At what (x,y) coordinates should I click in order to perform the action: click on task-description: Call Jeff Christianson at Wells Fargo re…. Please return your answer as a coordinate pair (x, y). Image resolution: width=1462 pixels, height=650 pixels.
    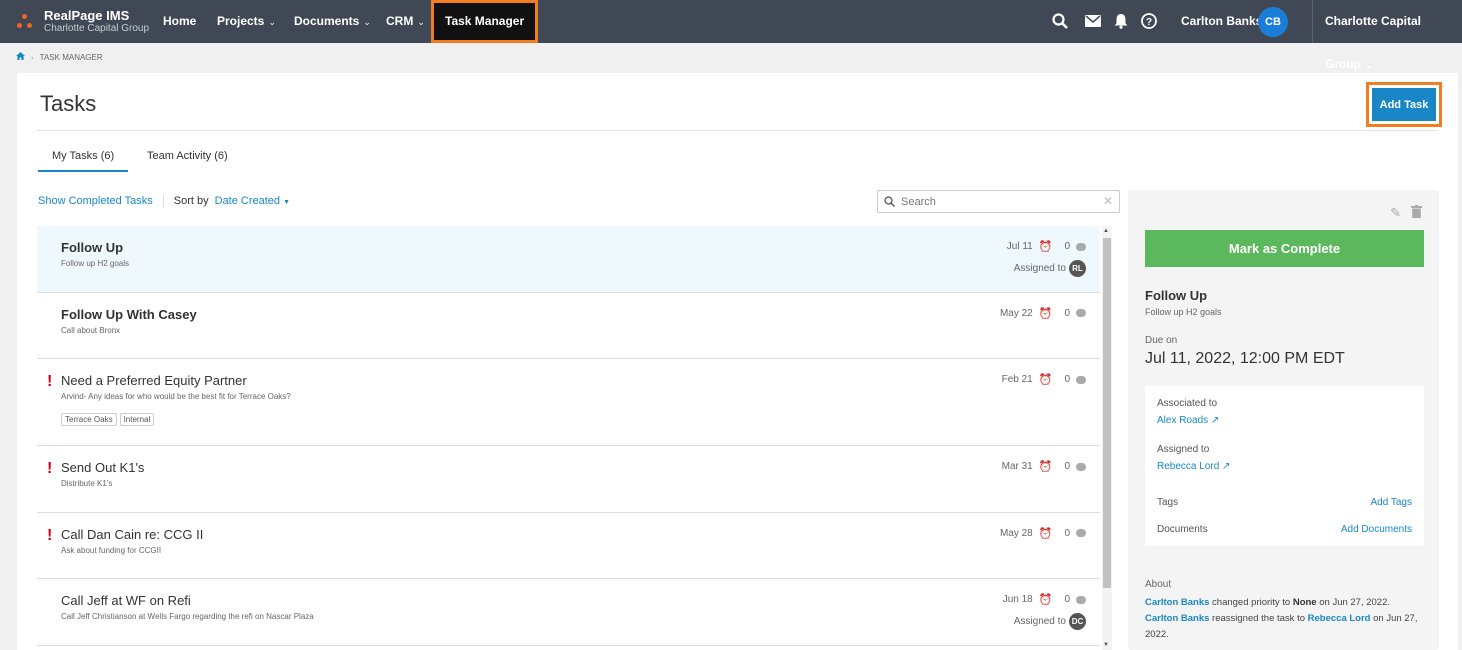
    Looking at the image, I should click on (187, 616).